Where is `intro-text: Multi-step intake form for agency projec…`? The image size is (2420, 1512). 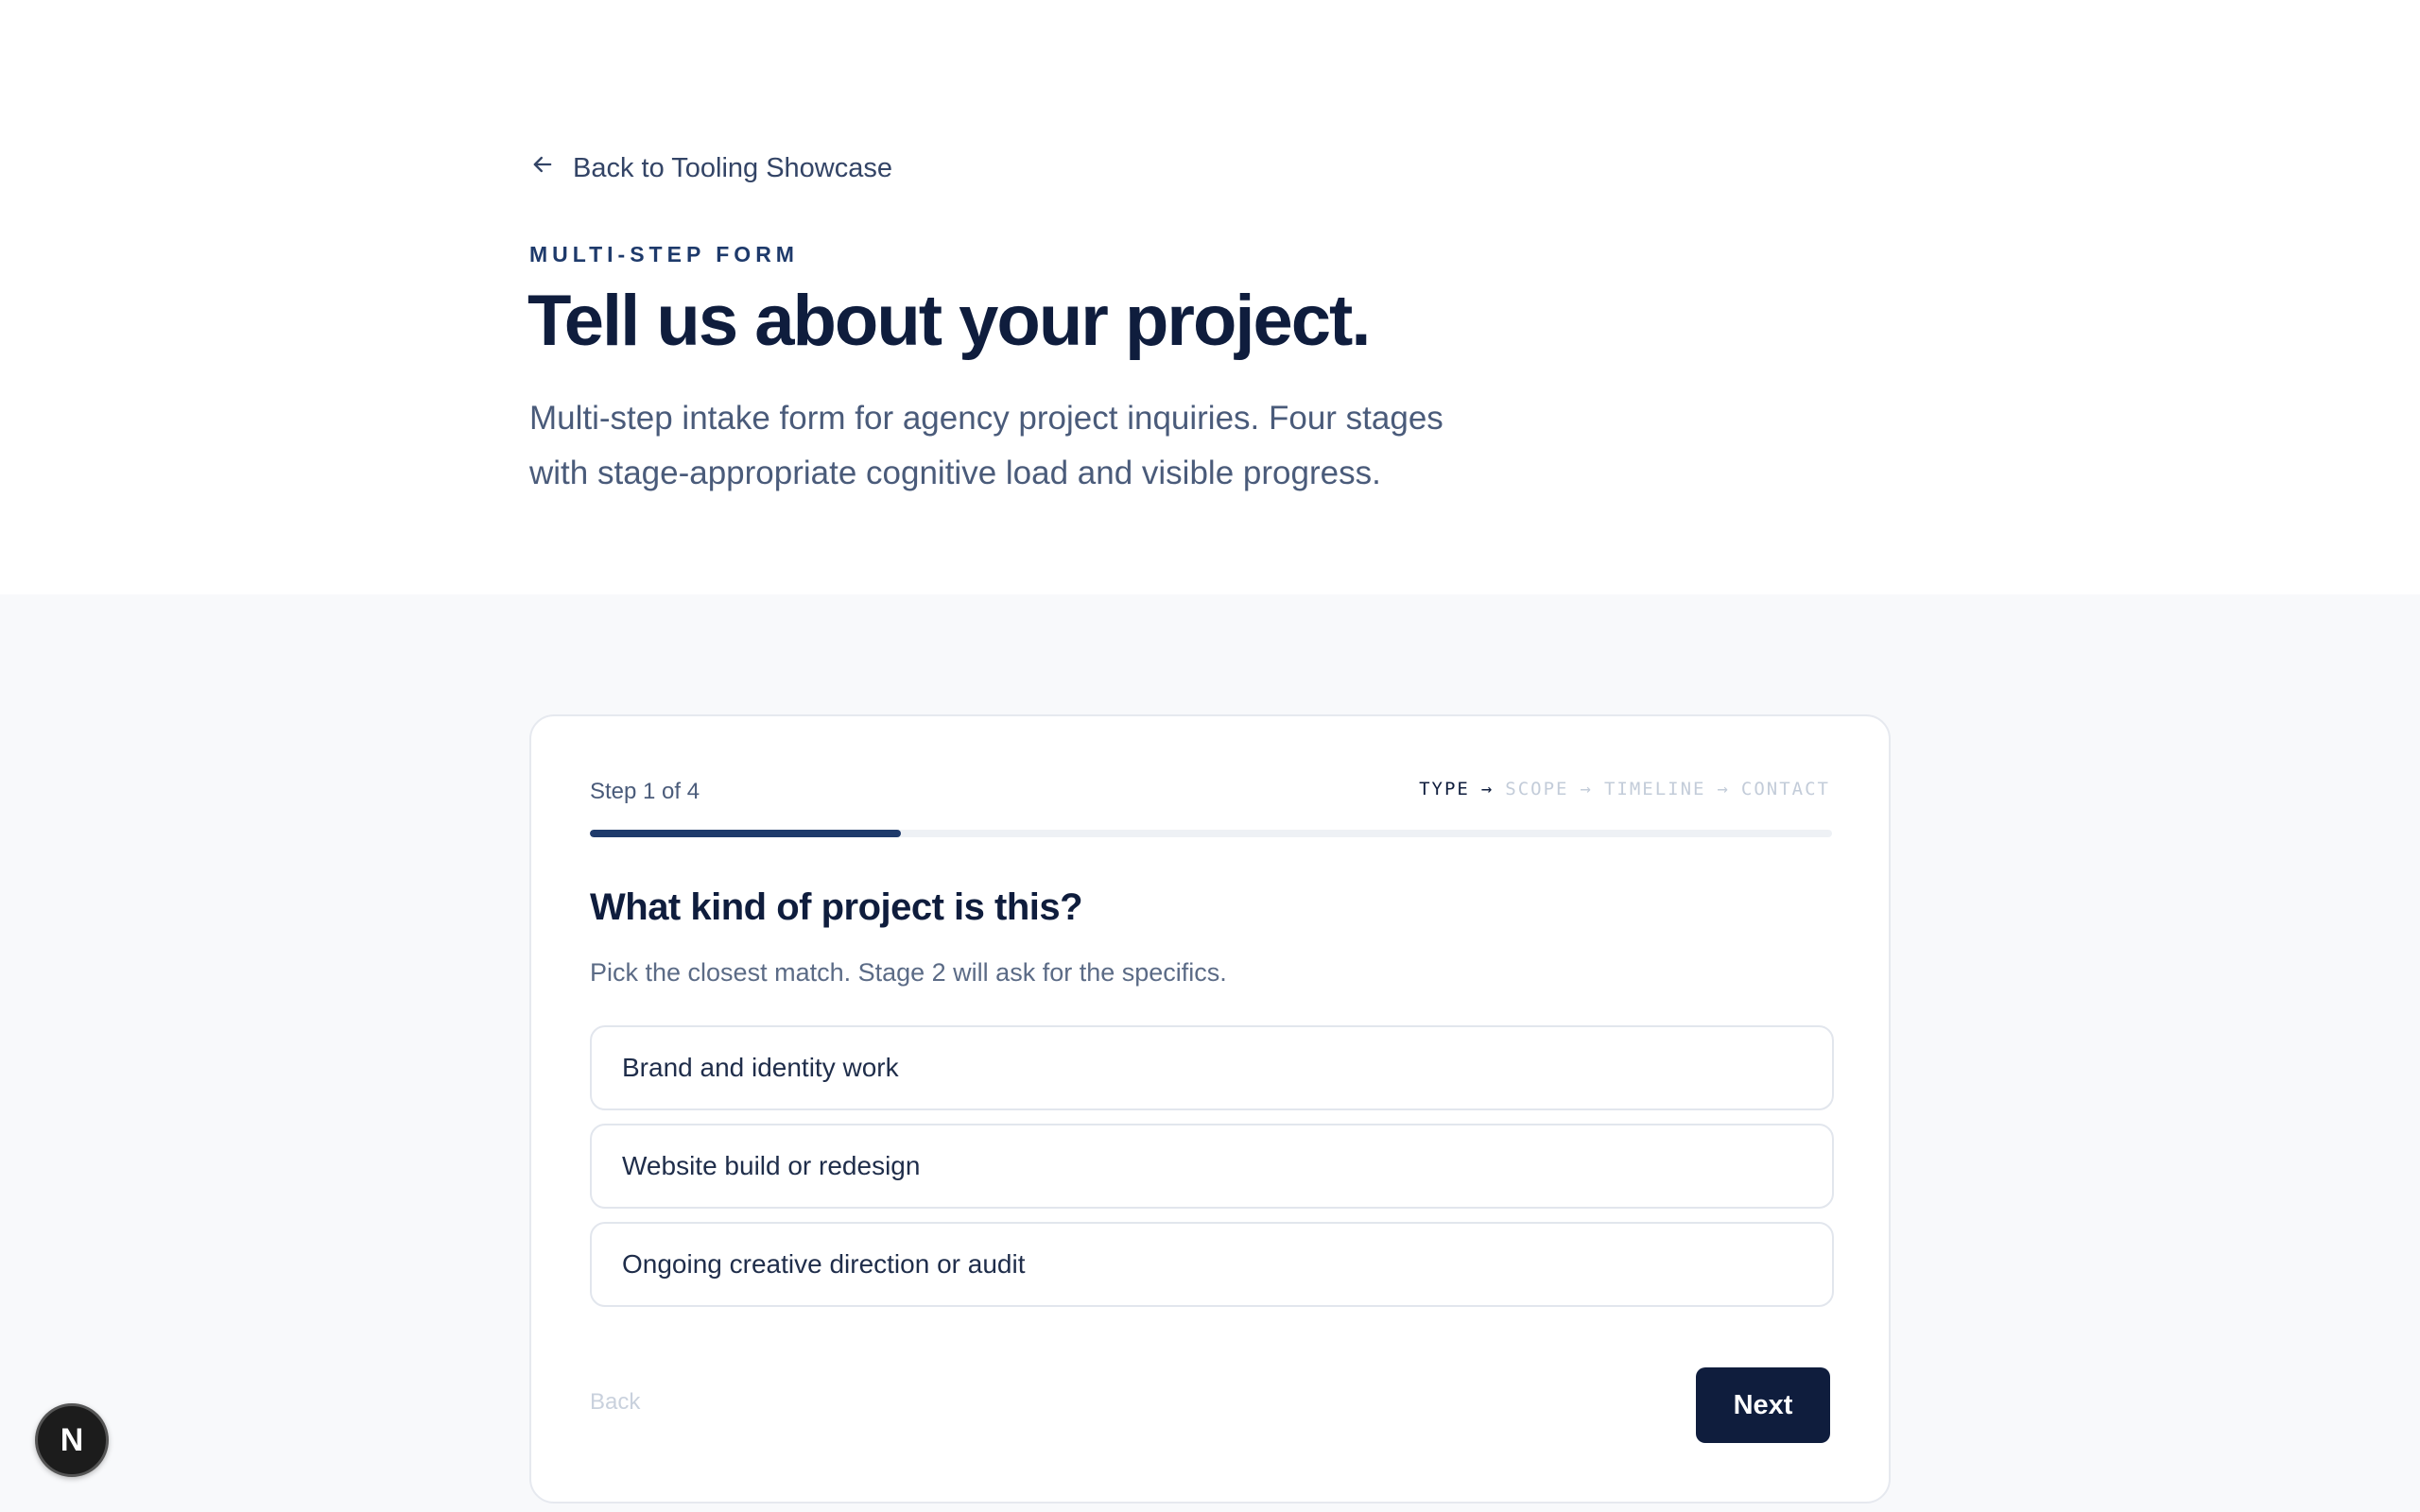
intro-text: Multi-step intake form for agency projec… is located at coordinates (1058, 446).